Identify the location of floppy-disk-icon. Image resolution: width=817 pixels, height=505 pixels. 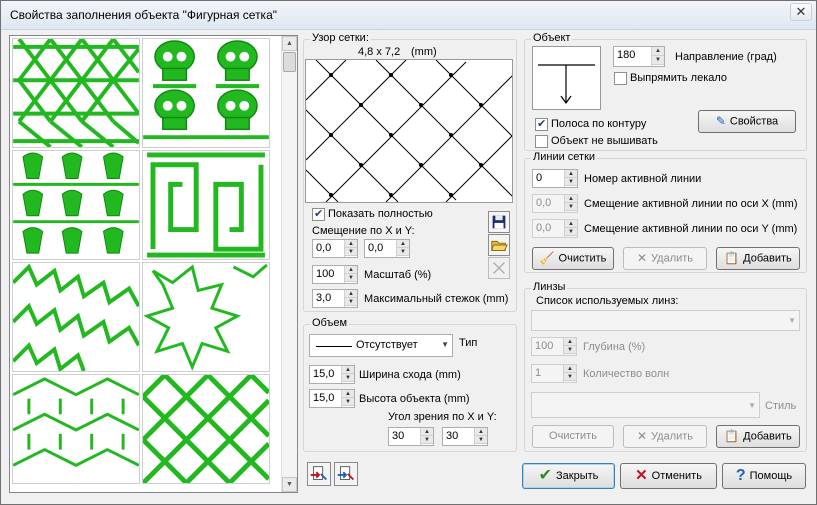
(499, 222).